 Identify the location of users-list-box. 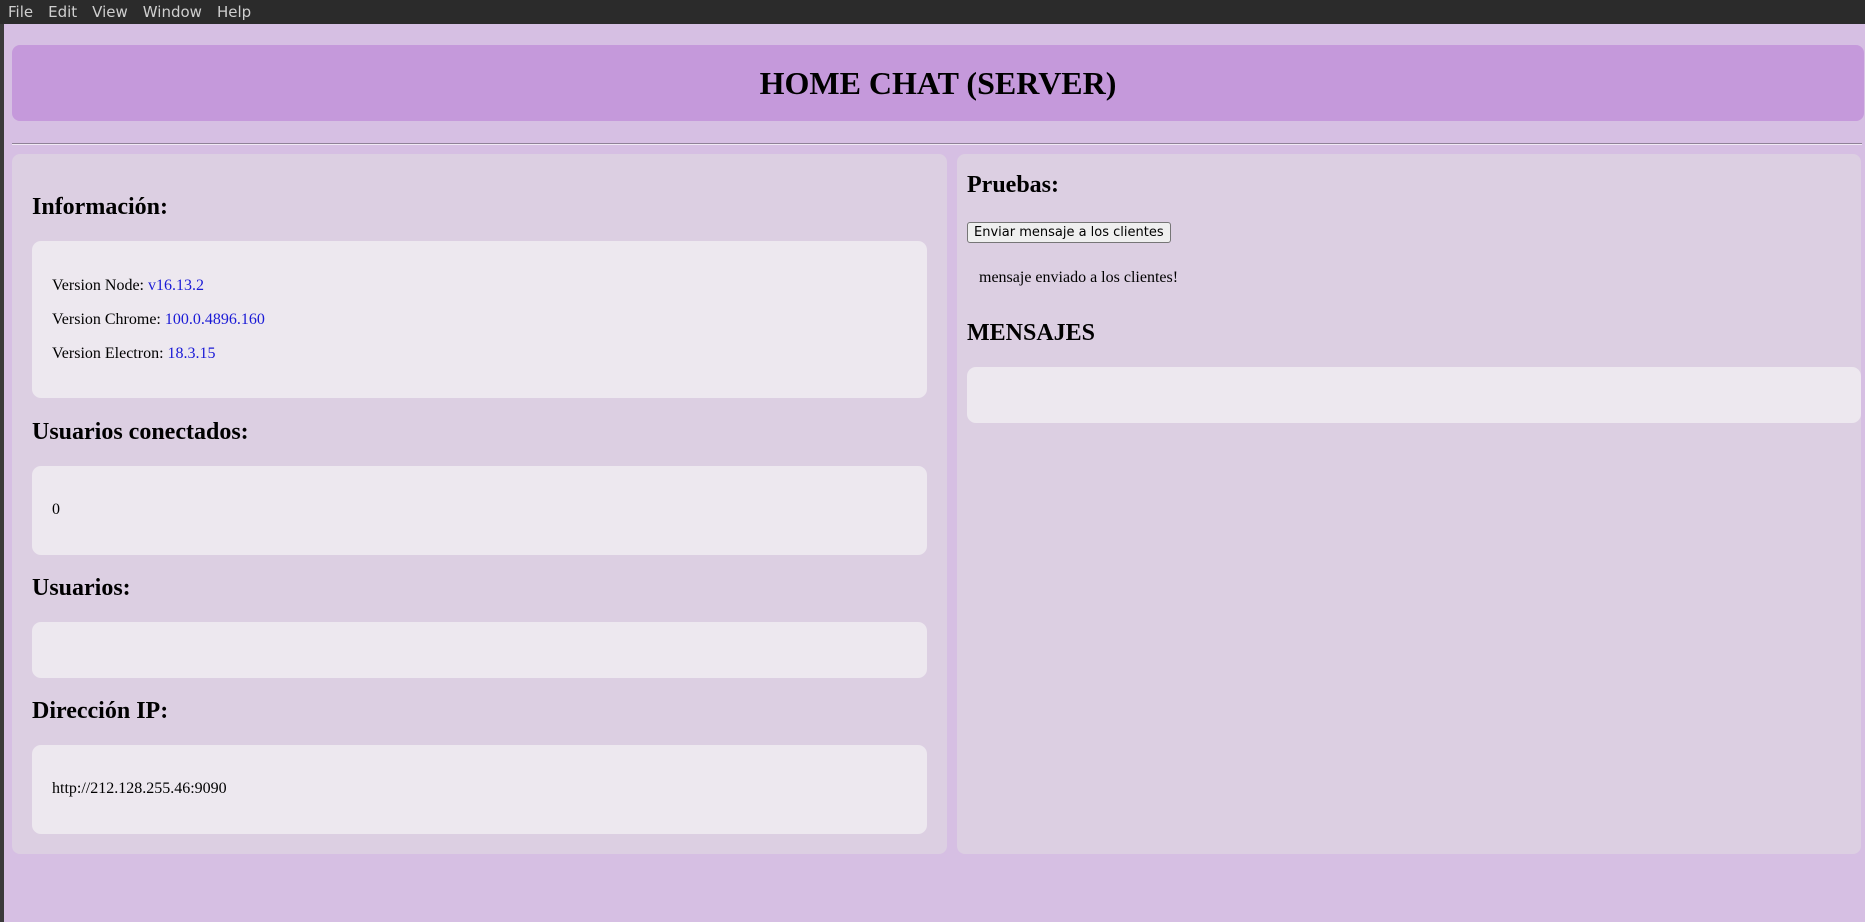
(479, 650).